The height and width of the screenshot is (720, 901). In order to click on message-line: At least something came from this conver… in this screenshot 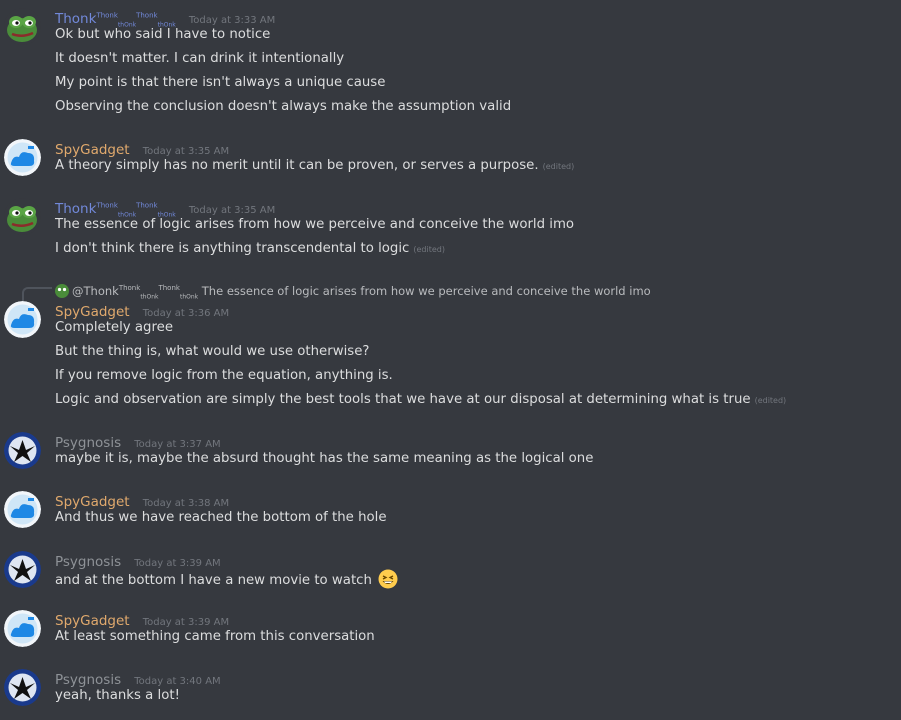, I will do `click(215, 636)`.